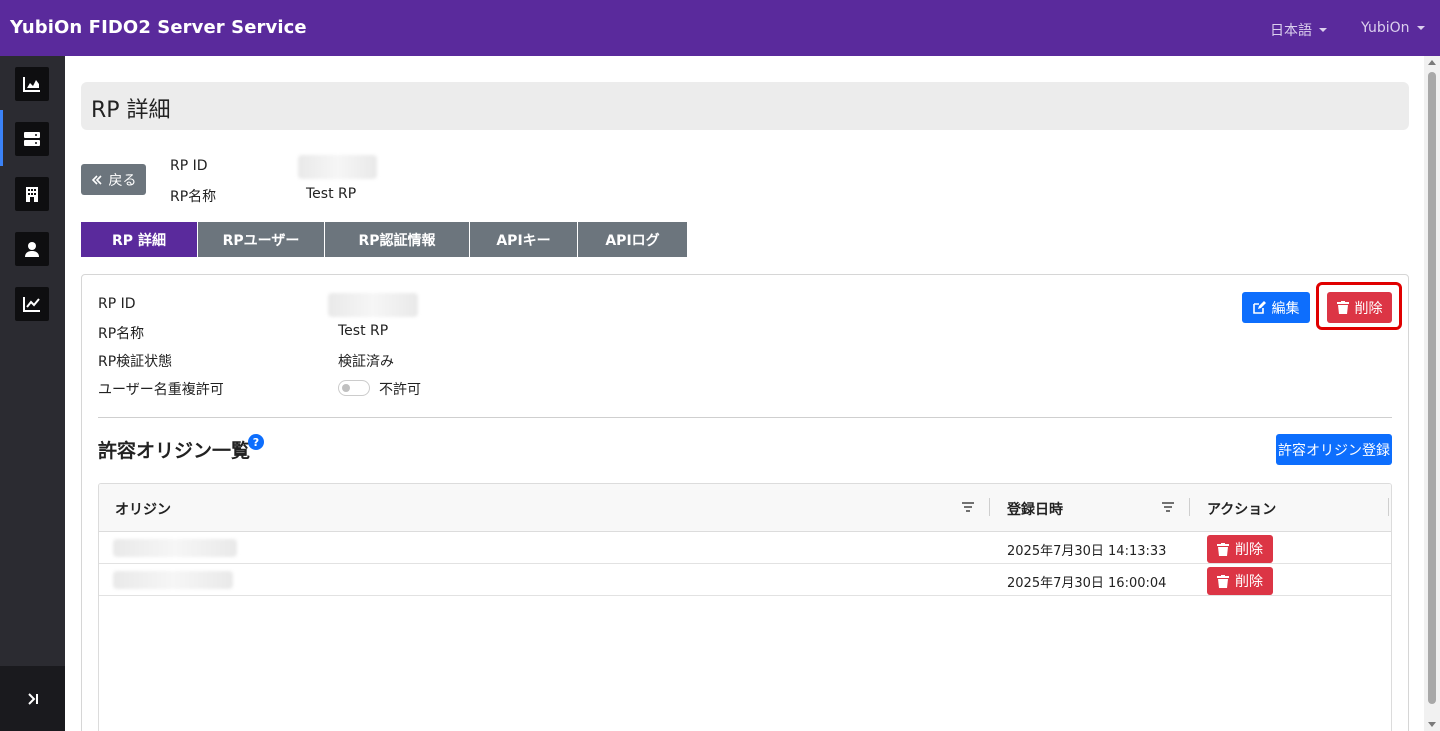 The image size is (1440, 731). What do you see at coordinates (1035, 510) in the screenshot?
I see `column-registered-at: 登録日時` at bounding box center [1035, 510].